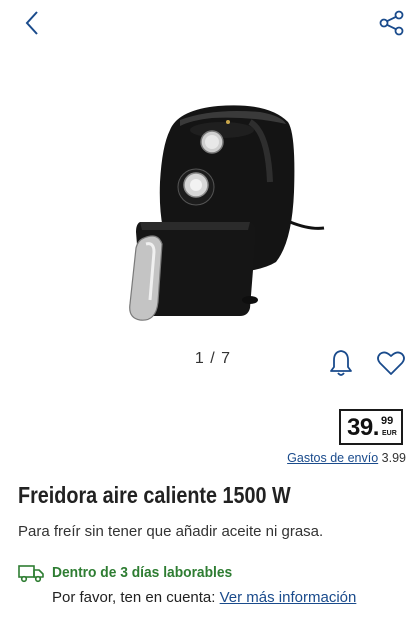 This screenshot has width=420, height=640. Describe the element at coordinates (389, 433) in the screenshot. I see `price-currency: EUR` at that location.